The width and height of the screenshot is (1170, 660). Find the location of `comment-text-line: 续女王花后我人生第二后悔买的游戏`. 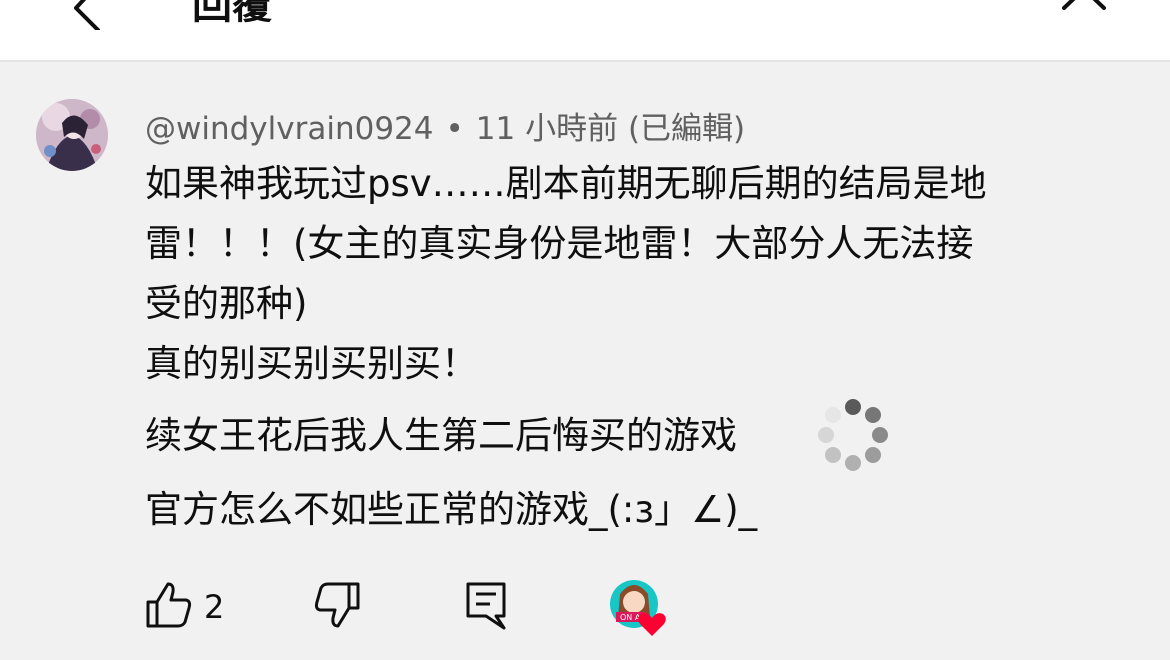

comment-text-line: 续女王花后我人生第二后悔买的游戏 is located at coordinates (441, 435).